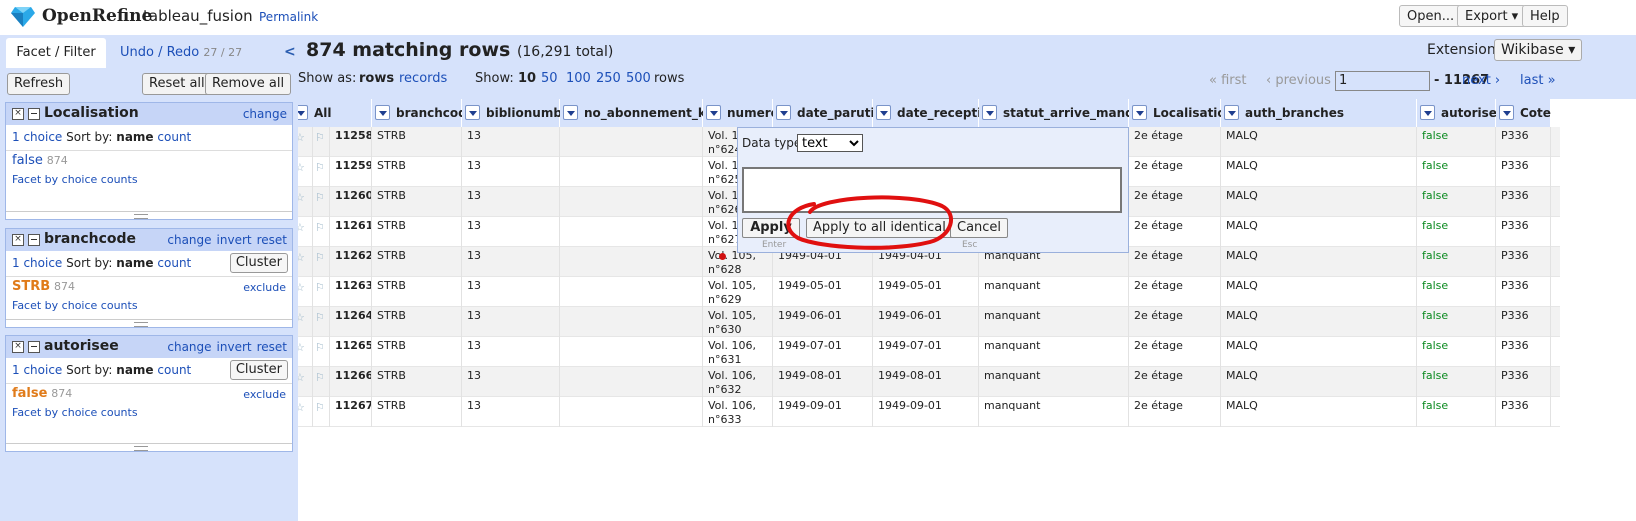 This screenshot has width=1636, height=521. What do you see at coordinates (645, 113) in the screenshot?
I see `column-header-no_abonnement_koha: no_abonnement_koha` at bounding box center [645, 113].